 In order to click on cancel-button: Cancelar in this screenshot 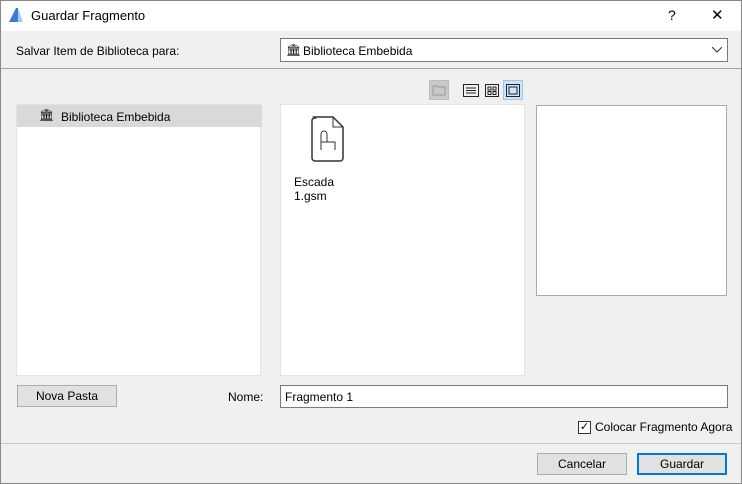, I will do `click(582, 464)`.